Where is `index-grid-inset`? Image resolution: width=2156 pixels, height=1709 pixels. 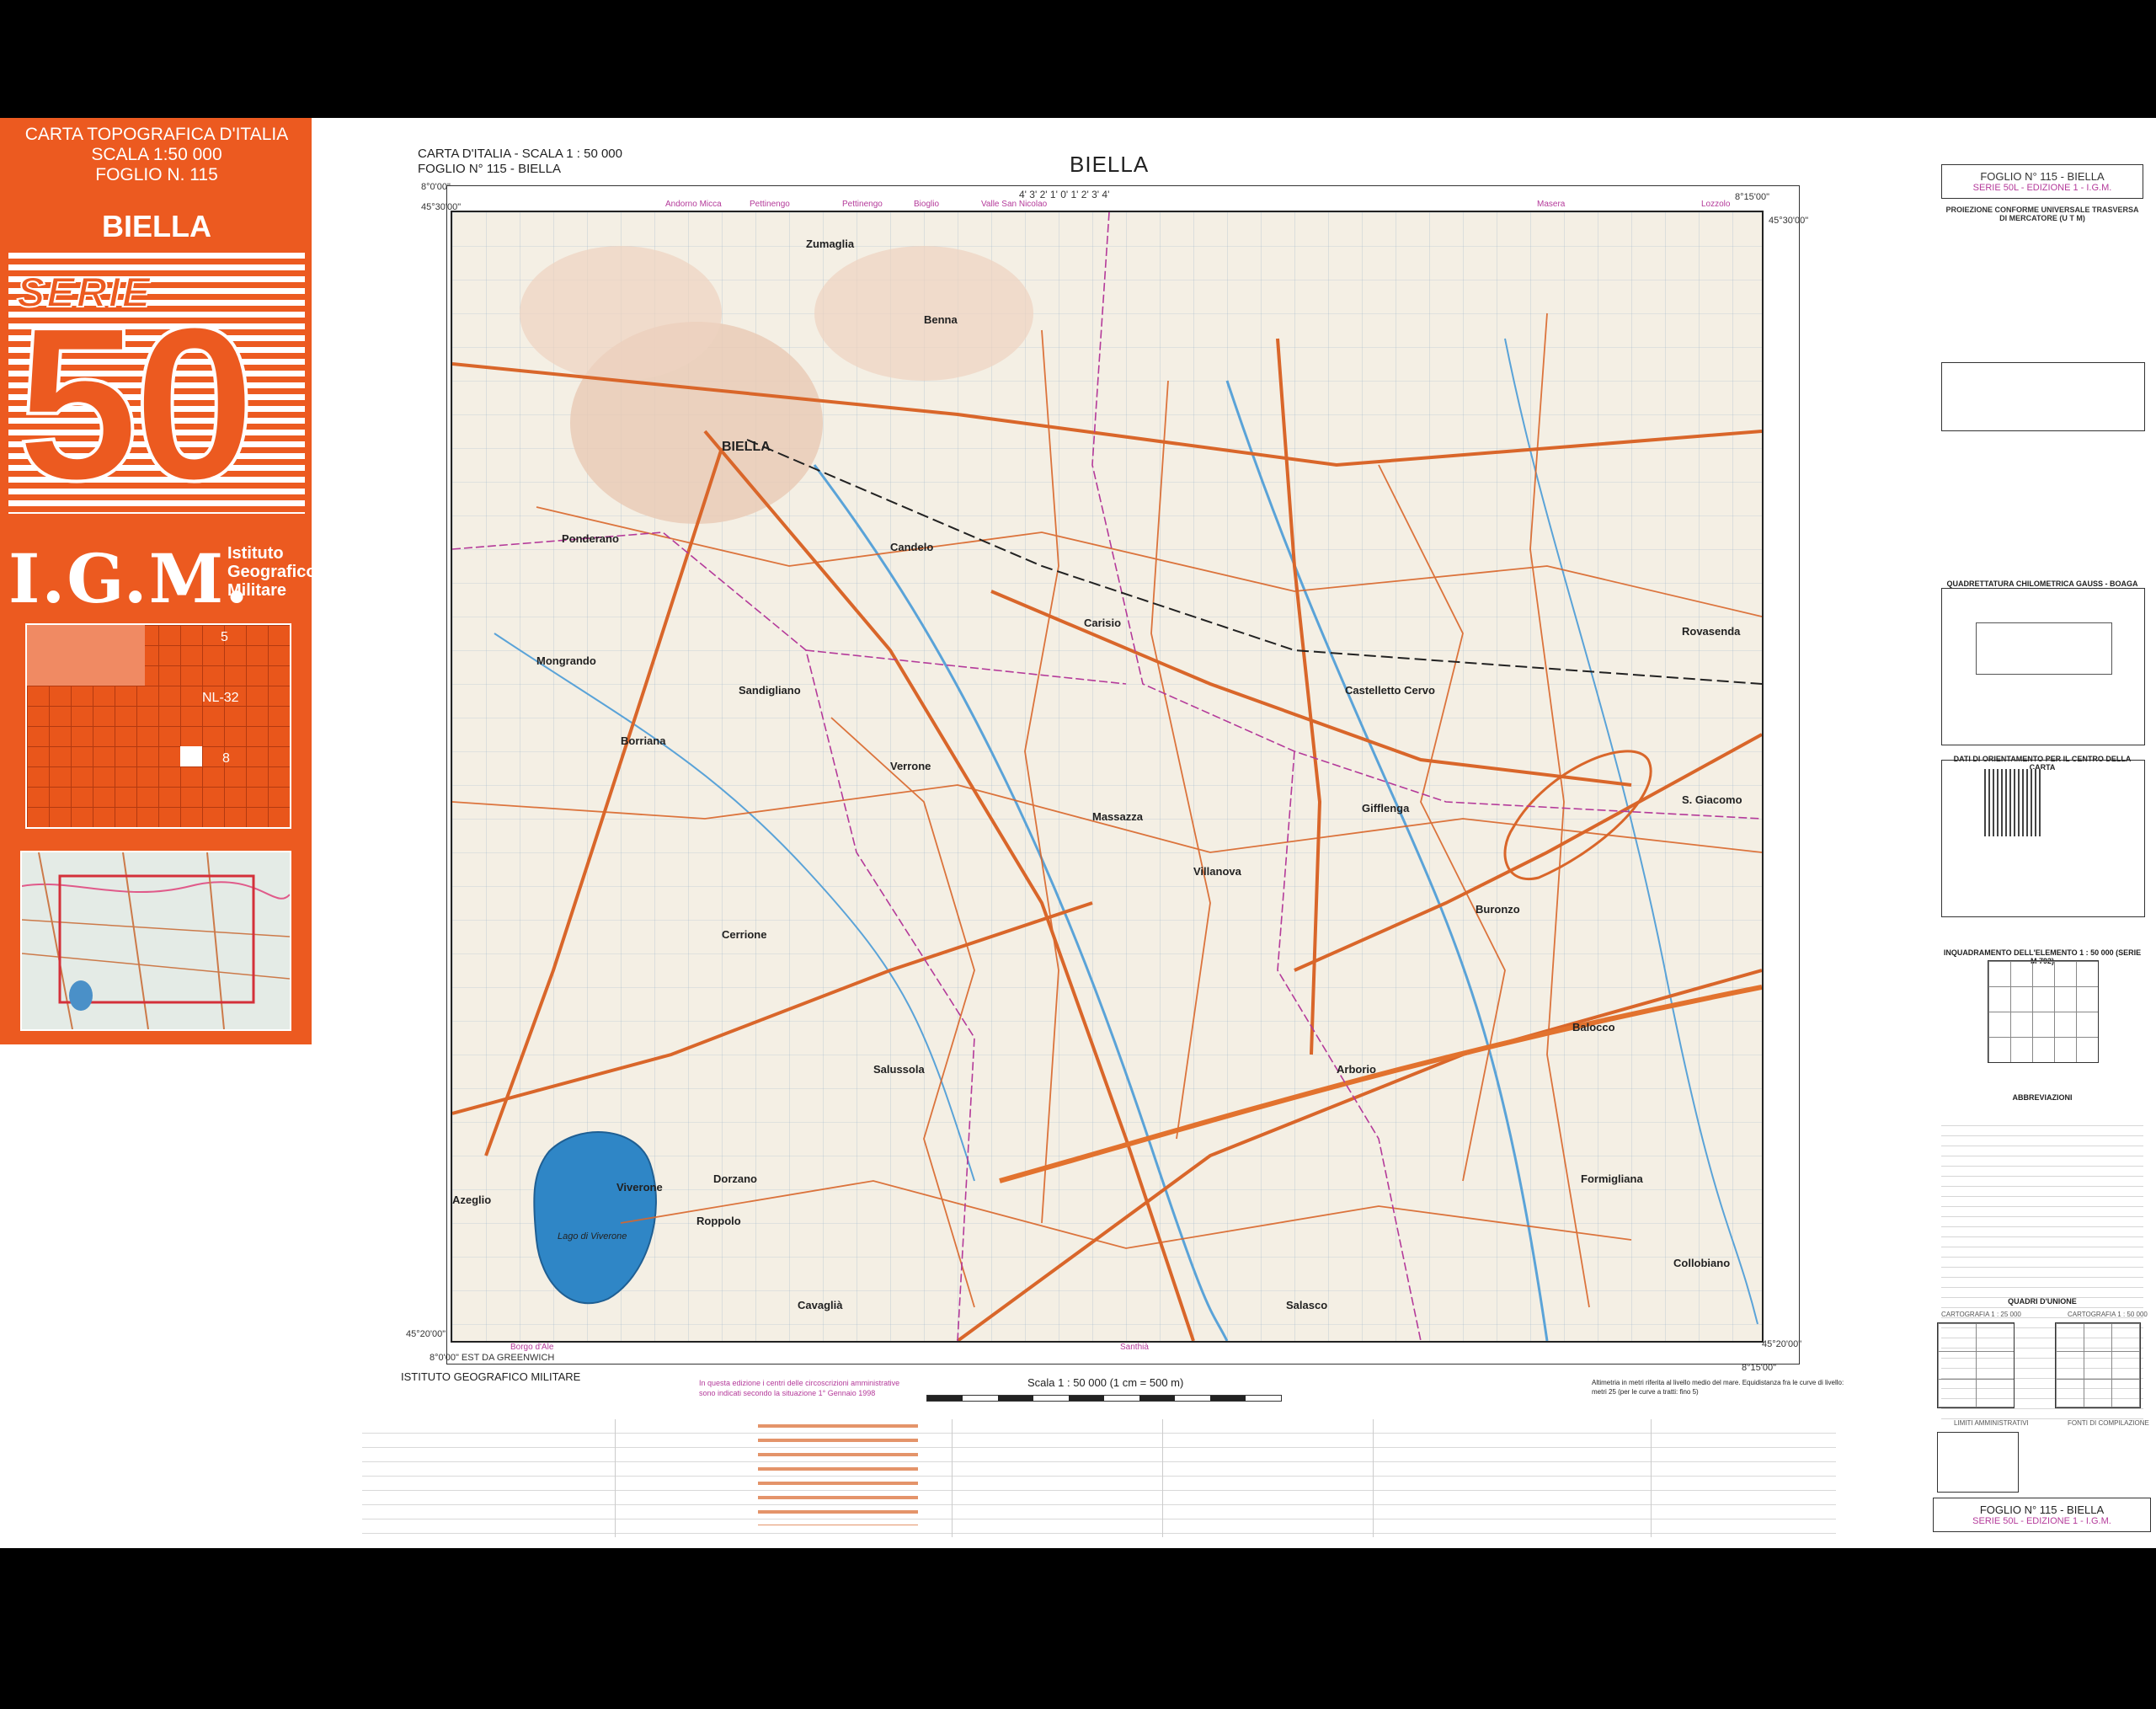 index-grid-inset is located at coordinates (86, 655).